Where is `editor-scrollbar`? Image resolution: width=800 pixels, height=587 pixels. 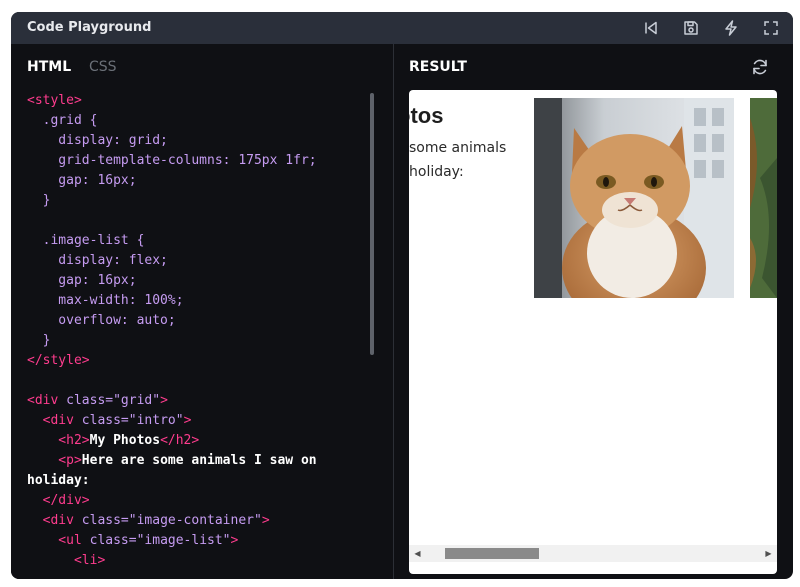 editor-scrollbar is located at coordinates (372, 224).